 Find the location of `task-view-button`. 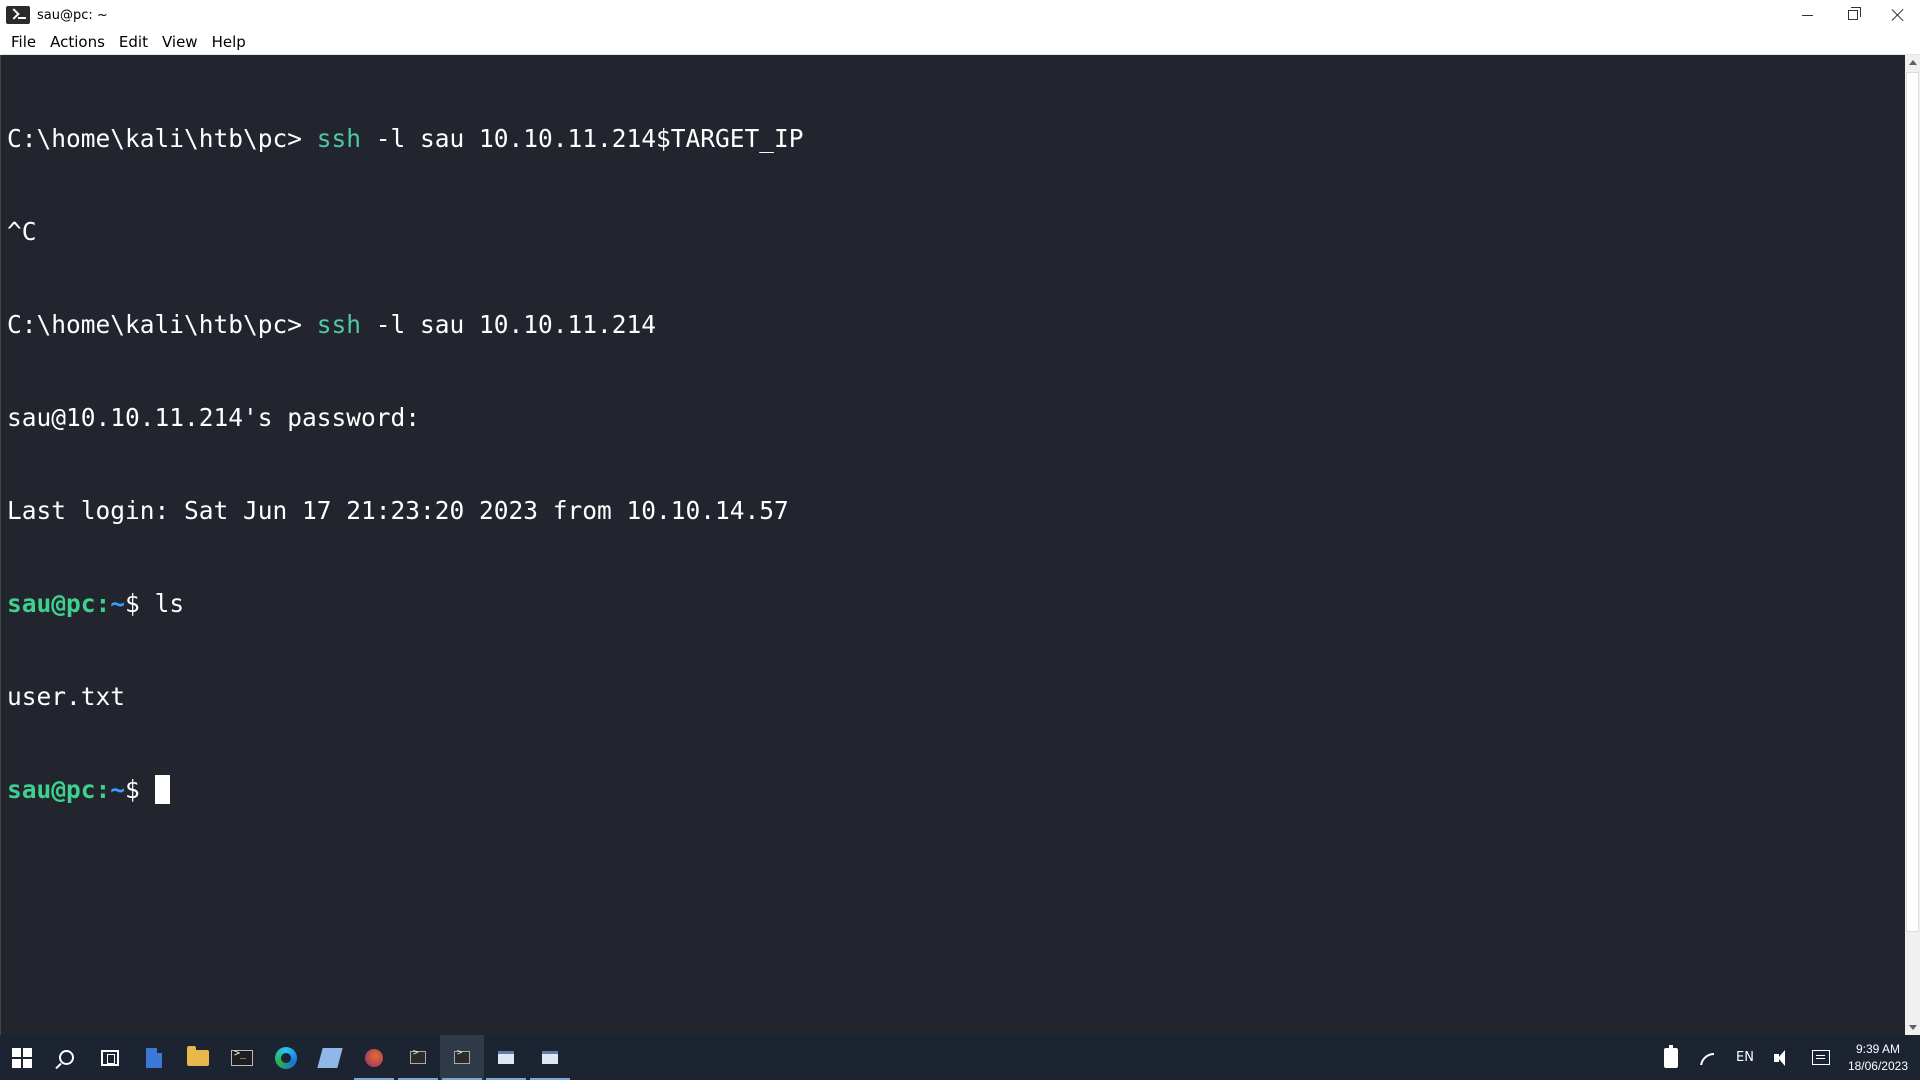

task-view-button is located at coordinates (110, 1057).